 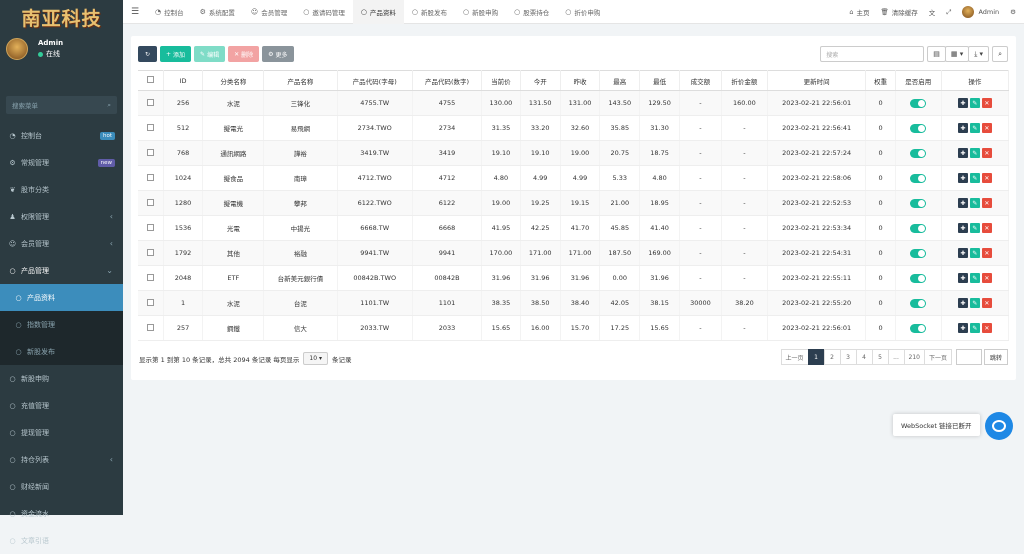 What do you see at coordinates (659, 80) in the screenshot?
I see `column-header: 最低` at bounding box center [659, 80].